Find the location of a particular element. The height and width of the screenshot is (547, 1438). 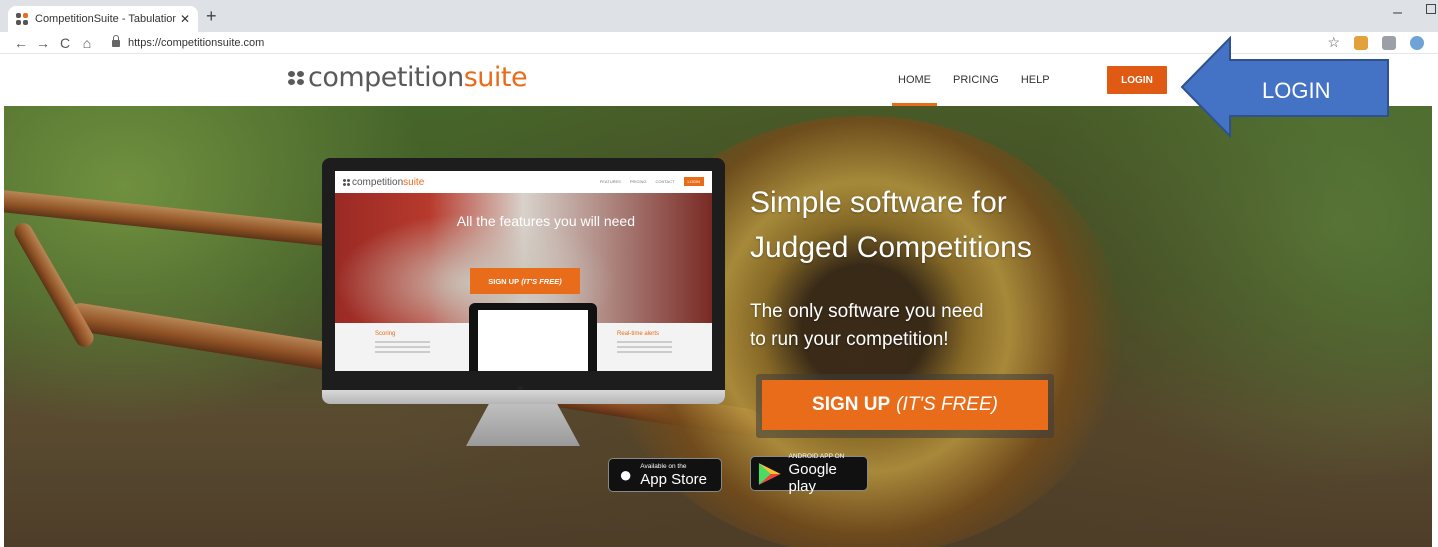

signup-button-main: SIGN UP is located at coordinates (851, 404).